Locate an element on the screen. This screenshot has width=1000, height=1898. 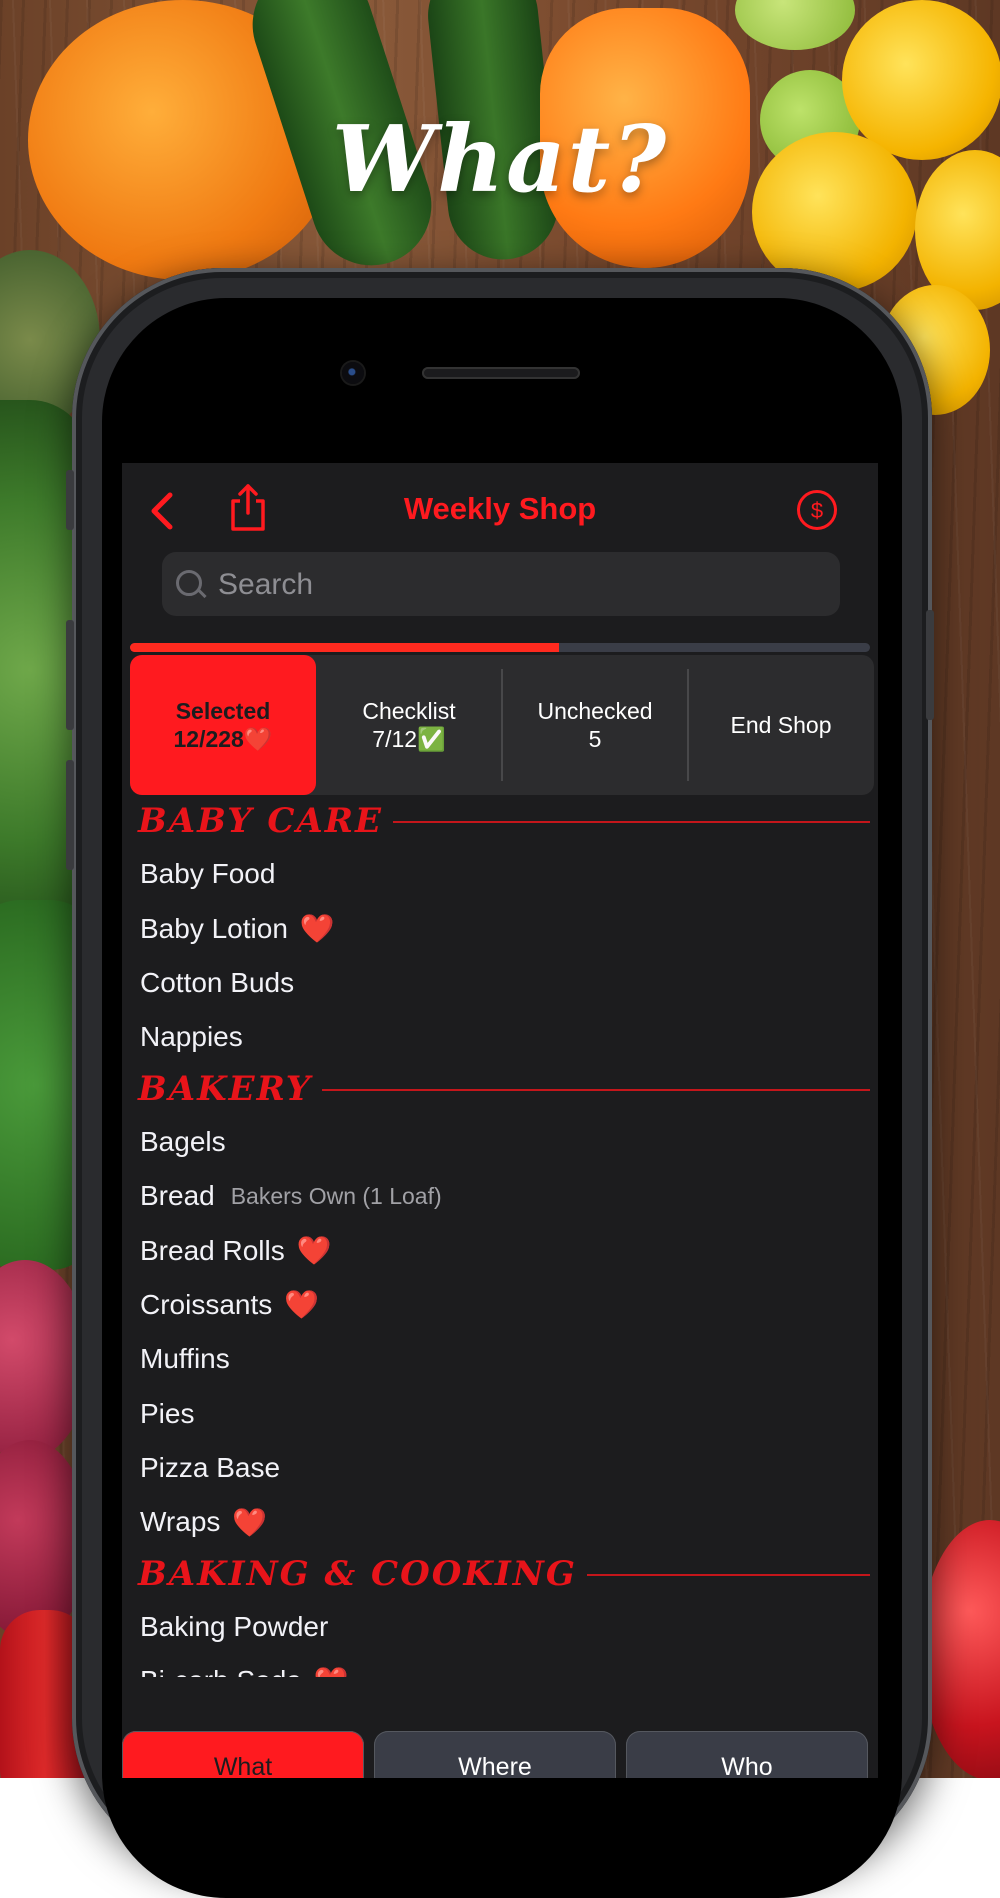
list-item: Cotton Buds is located at coordinates (500, 983).